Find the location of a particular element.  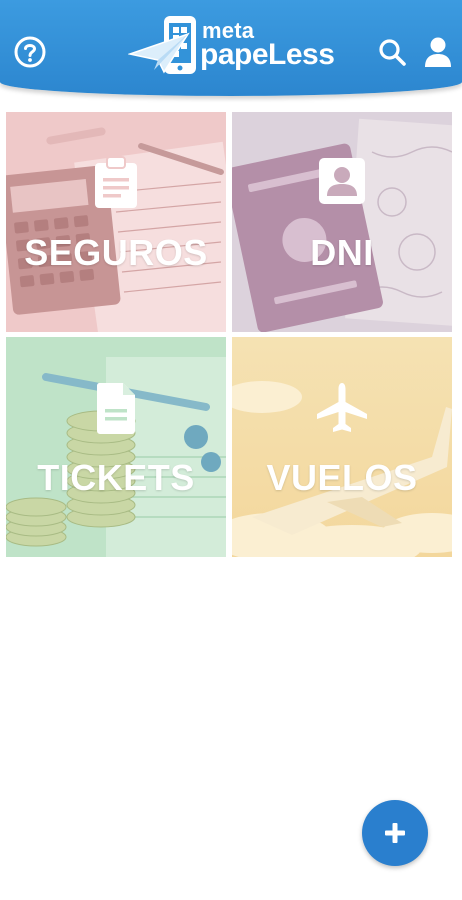

user-icon is located at coordinates (438, 52).